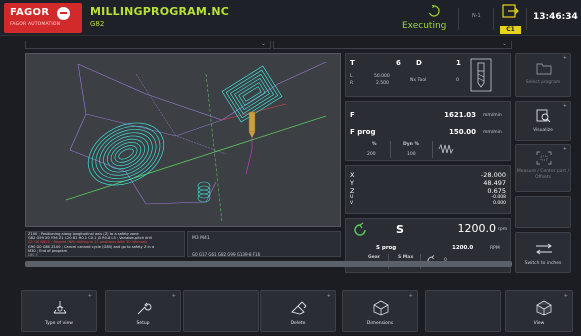 Image resolution: width=581 pixels, height=336 pixels. I want to click on axis-position: -28.000, so click(493, 175).